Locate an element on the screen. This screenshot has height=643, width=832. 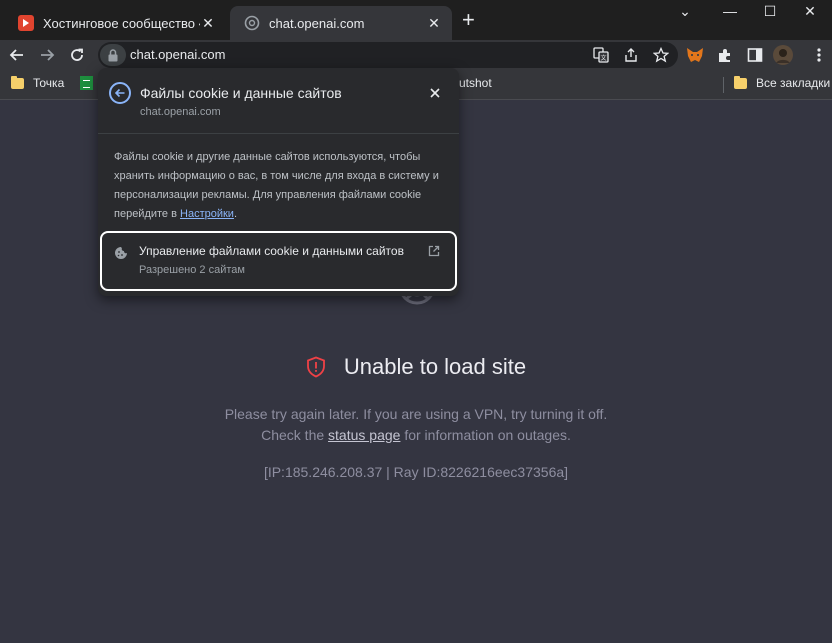
settings-link: Настройки is located at coordinates (207, 214).